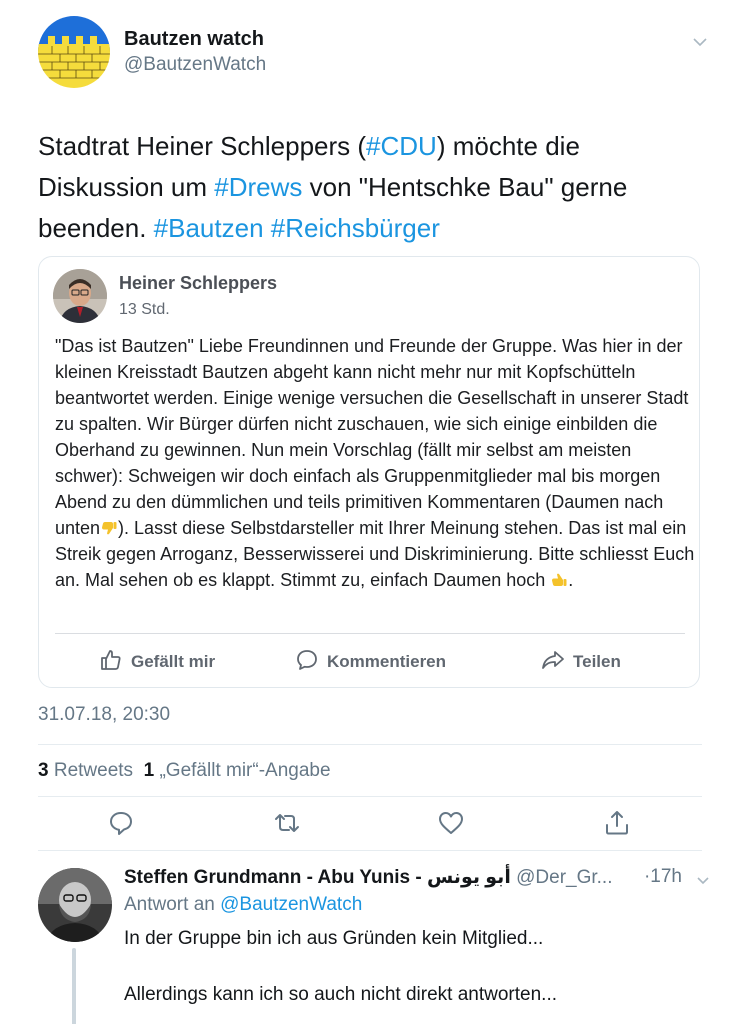 Image resolution: width=734 pixels, height=1024 pixels. Describe the element at coordinates (401, 146) in the screenshot. I see `hashtag-link: #CDU` at that location.